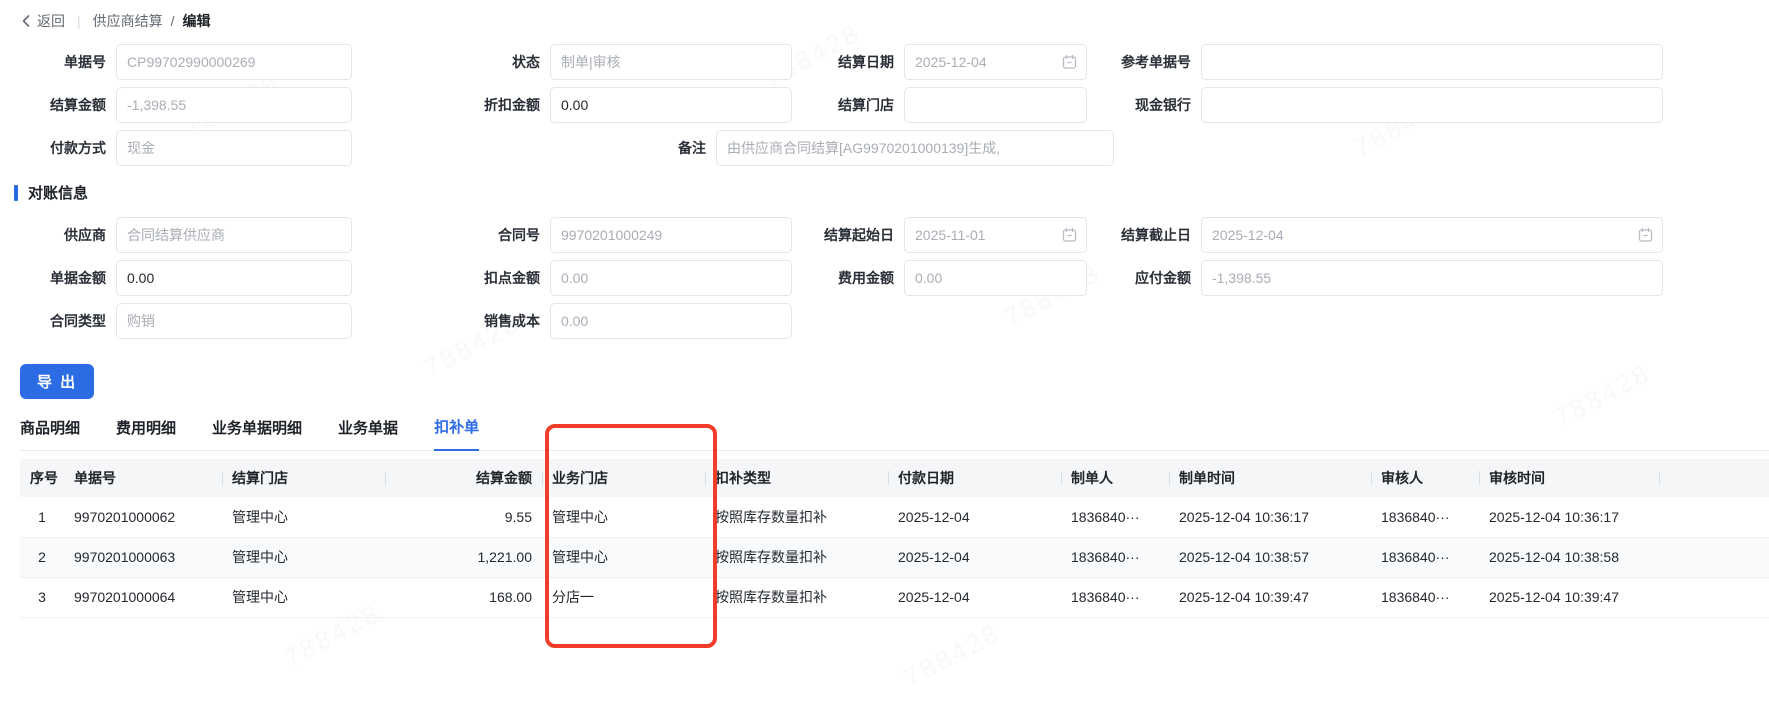 This screenshot has width=1769, height=712. Describe the element at coordinates (463, 557) in the screenshot. I see `table-cell: 1,221.00` at that location.